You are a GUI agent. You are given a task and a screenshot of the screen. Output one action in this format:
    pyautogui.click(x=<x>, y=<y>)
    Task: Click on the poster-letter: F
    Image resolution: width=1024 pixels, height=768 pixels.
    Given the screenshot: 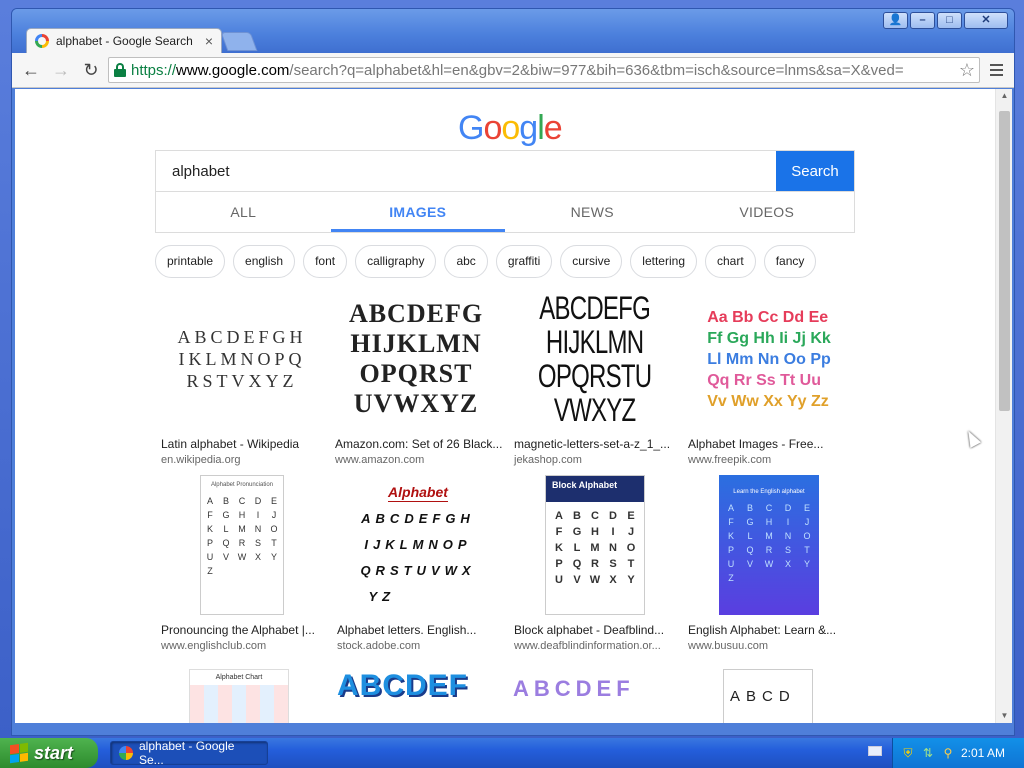 What is the action you would take?
    pyautogui.click(x=210, y=515)
    